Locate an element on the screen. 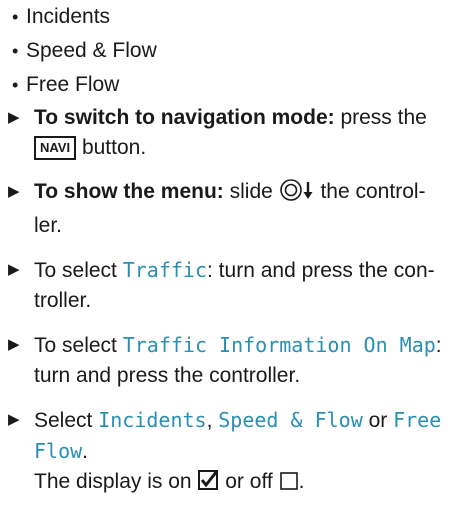 This screenshot has height=514, width=467. option-list: • Incidents • Speed & Flow • Free Flow is located at coordinates (84, 51).